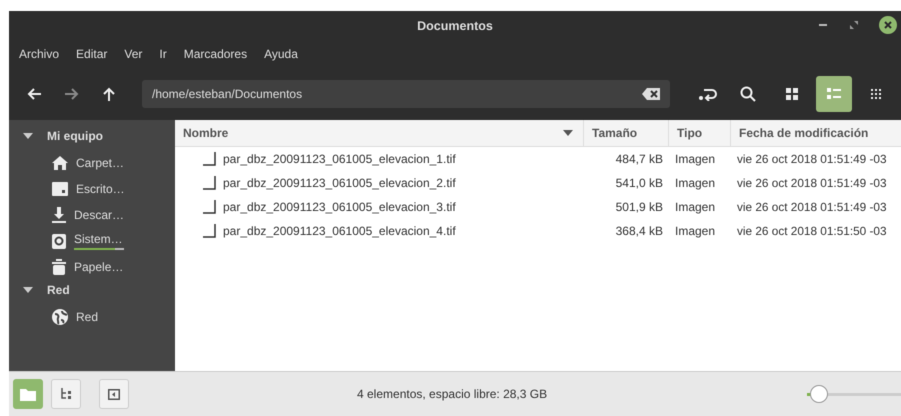  What do you see at coordinates (72, 94) in the screenshot?
I see `forward-arrow-icon` at bounding box center [72, 94].